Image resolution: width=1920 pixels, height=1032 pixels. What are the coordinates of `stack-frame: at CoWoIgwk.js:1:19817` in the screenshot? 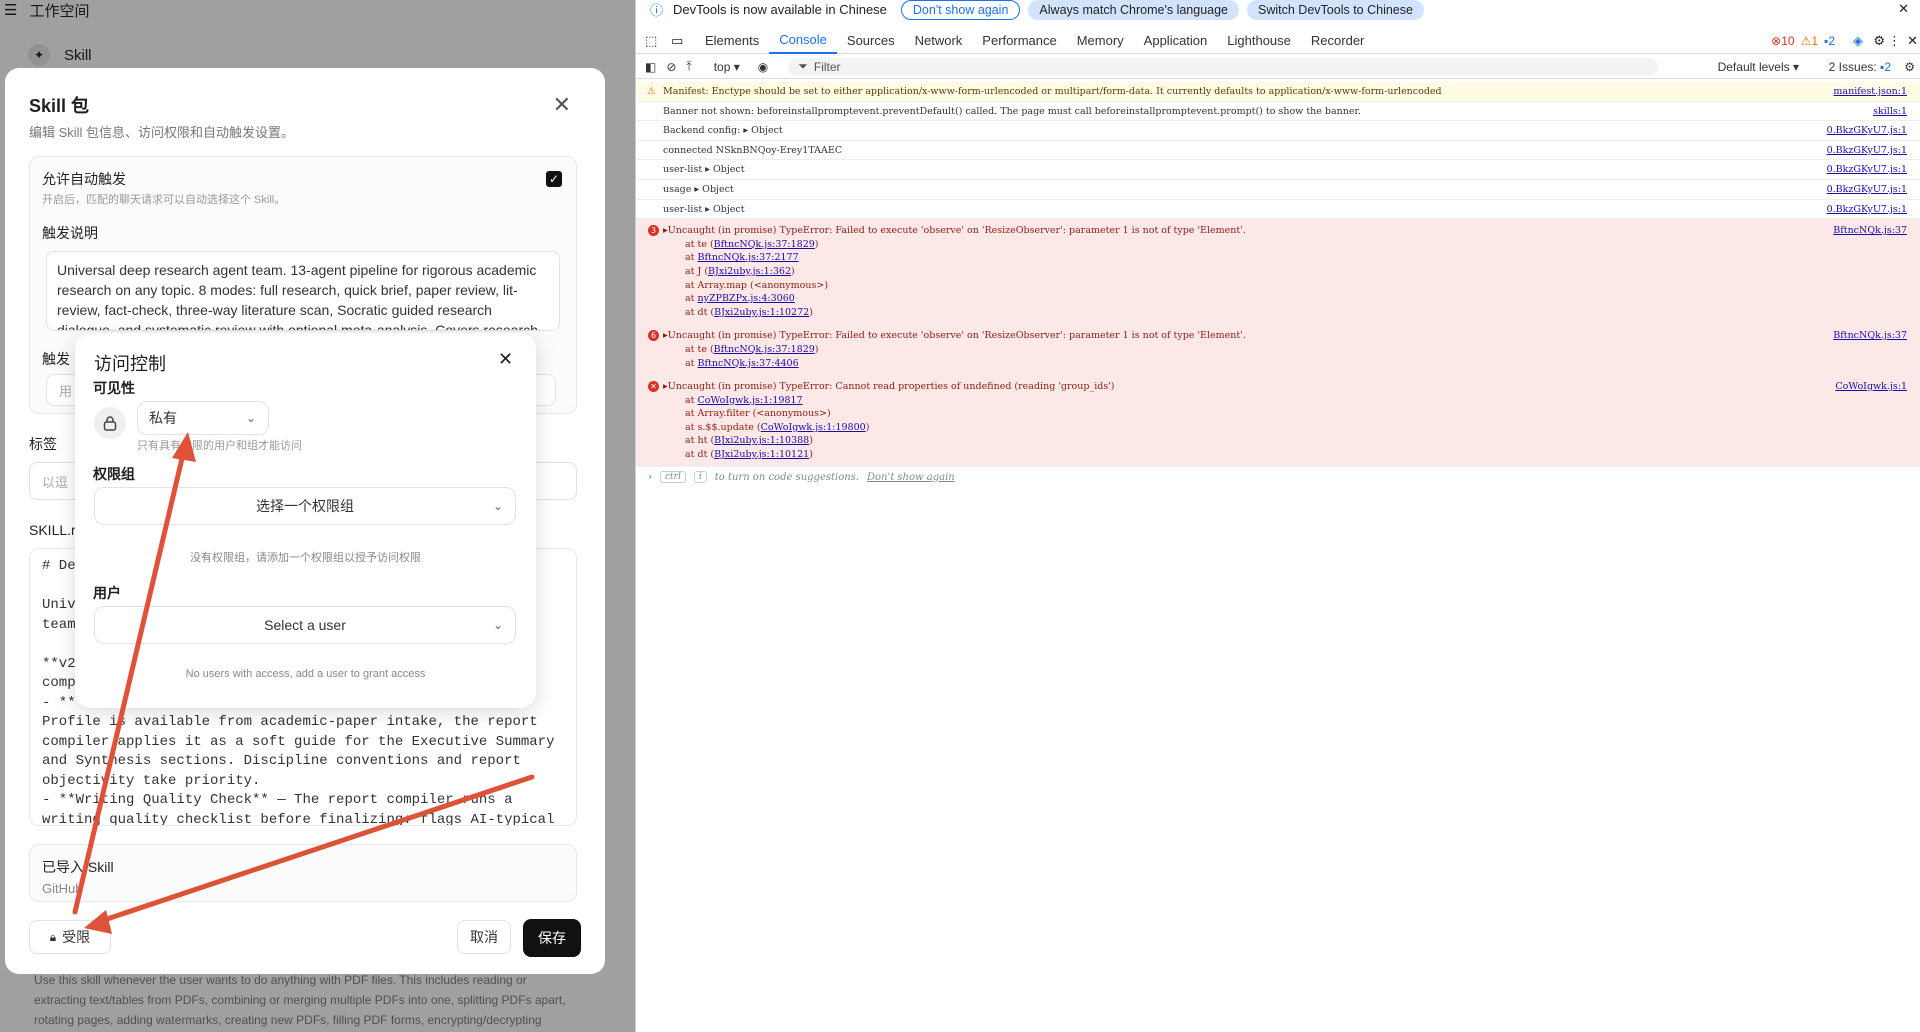 It's located at (1291, 401).